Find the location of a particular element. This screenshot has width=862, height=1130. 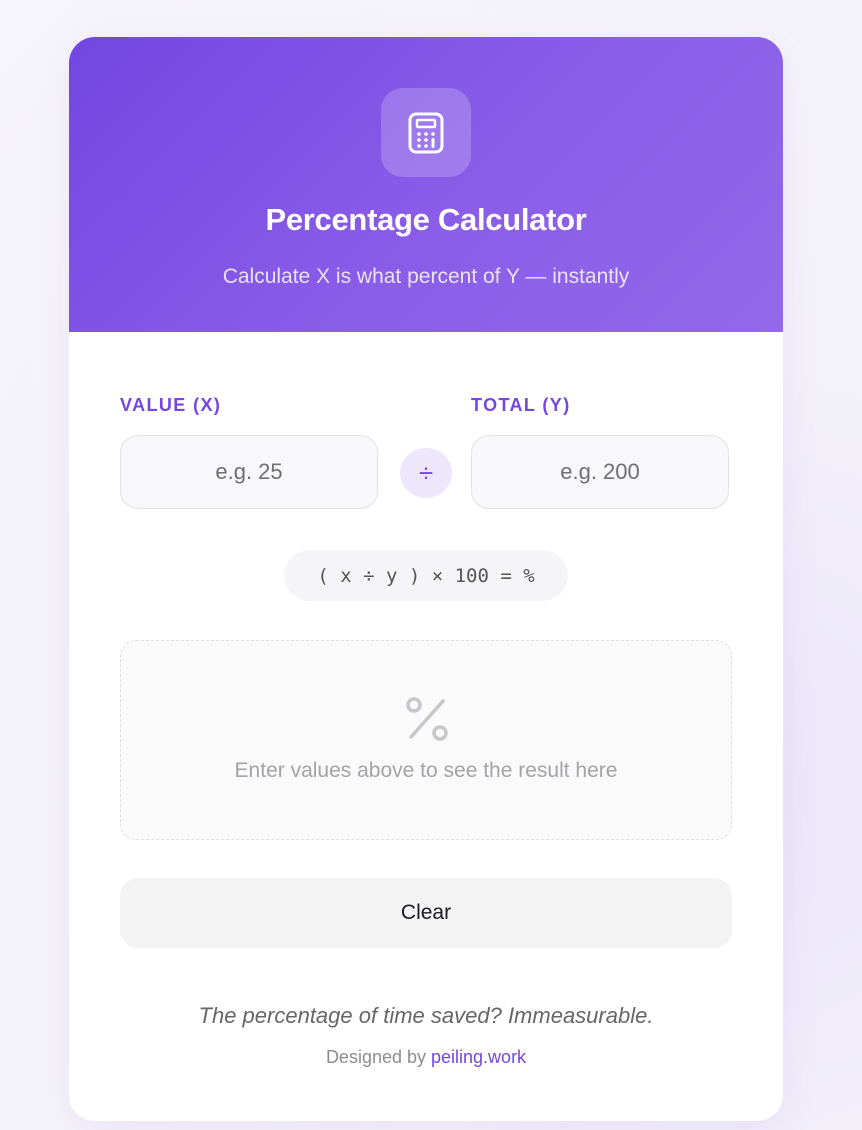

total-label: TOTAL (Y) is located at coordinates (521, 405).